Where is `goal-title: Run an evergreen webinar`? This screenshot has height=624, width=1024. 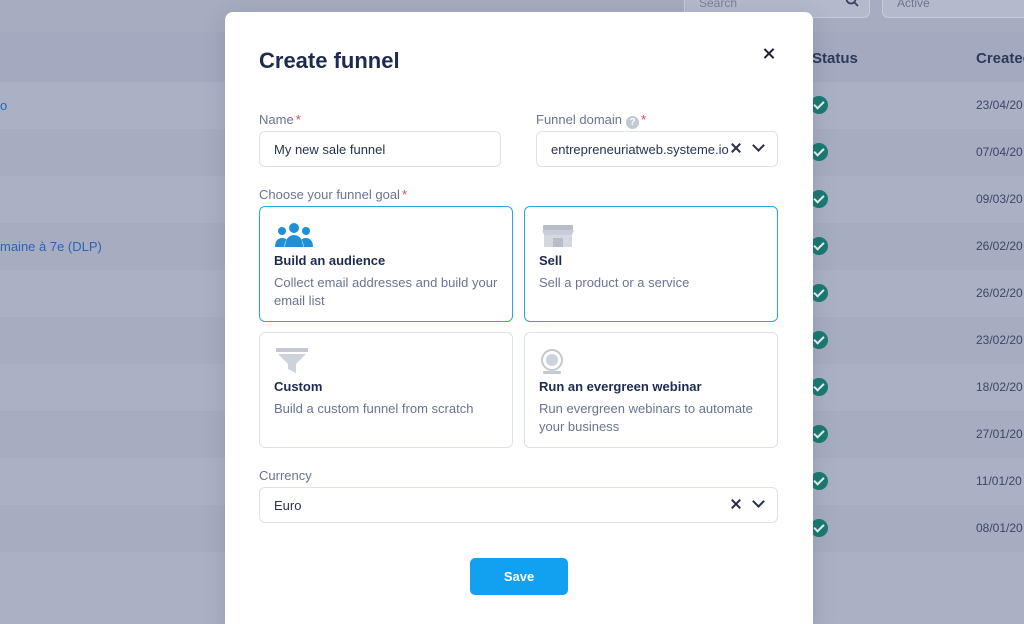
goal-title: Run an evergreen webinar is located at coordinates (620, 386).